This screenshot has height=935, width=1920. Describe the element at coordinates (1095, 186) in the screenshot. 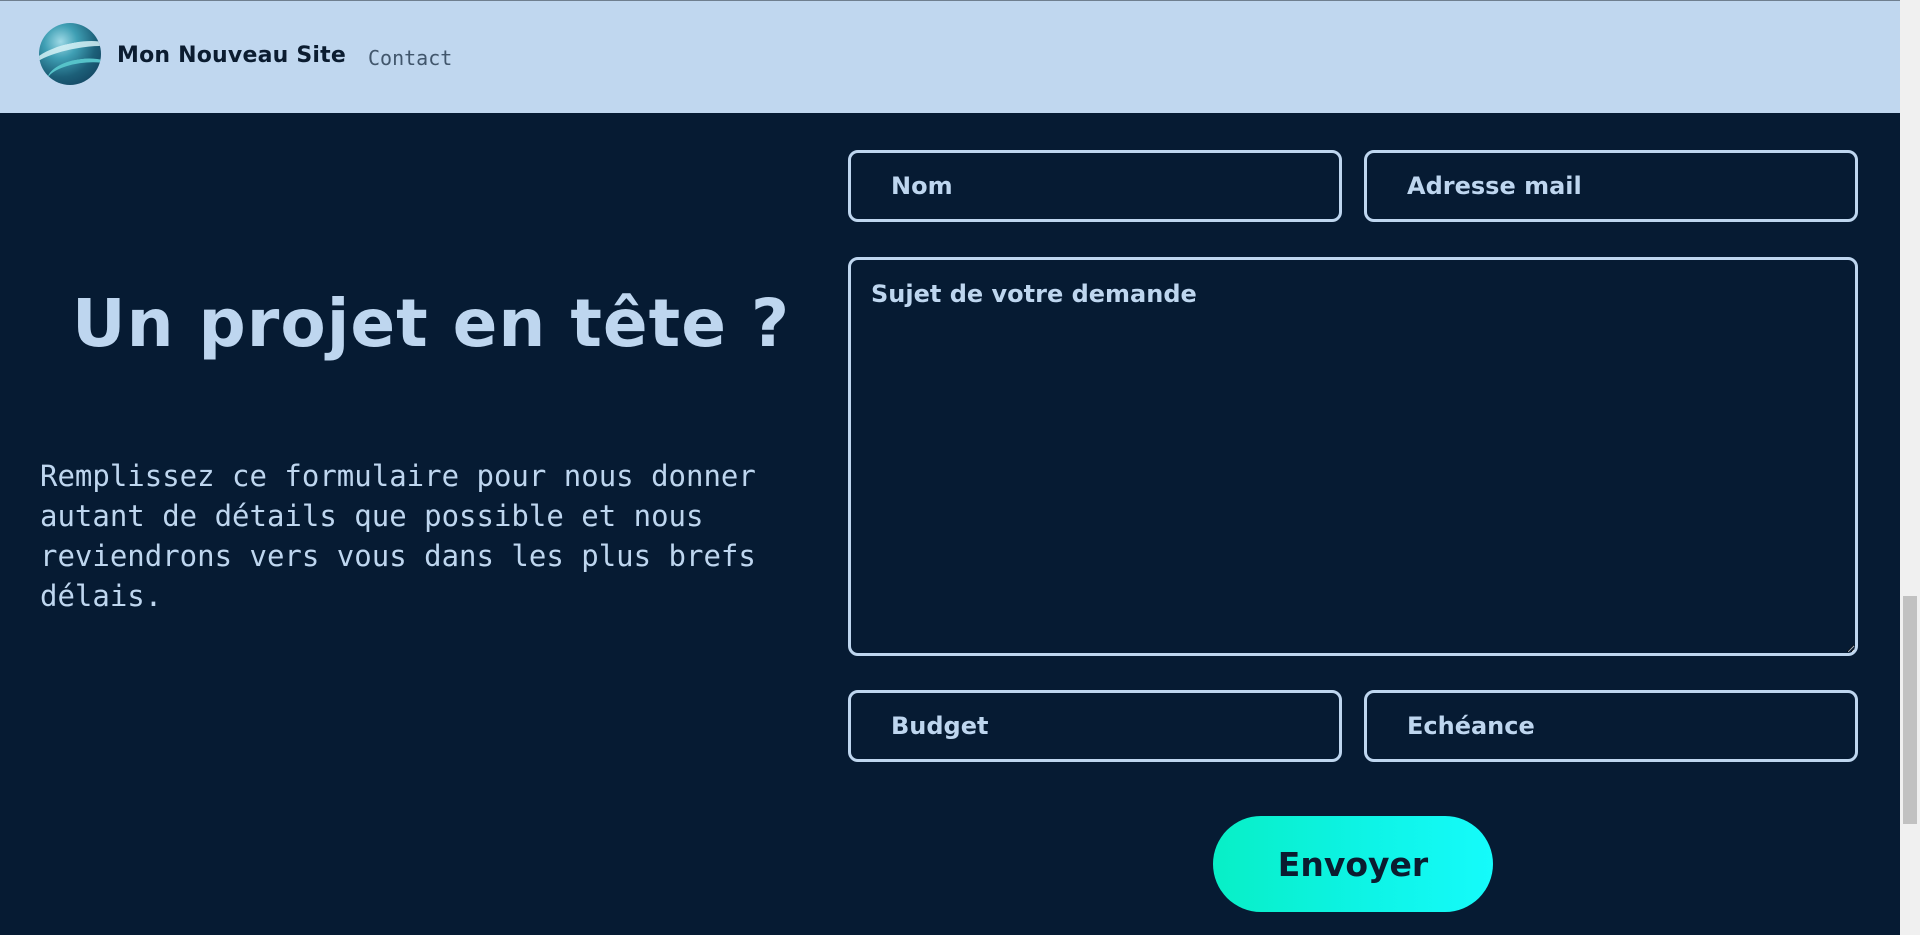

I see `name-input` at that location.